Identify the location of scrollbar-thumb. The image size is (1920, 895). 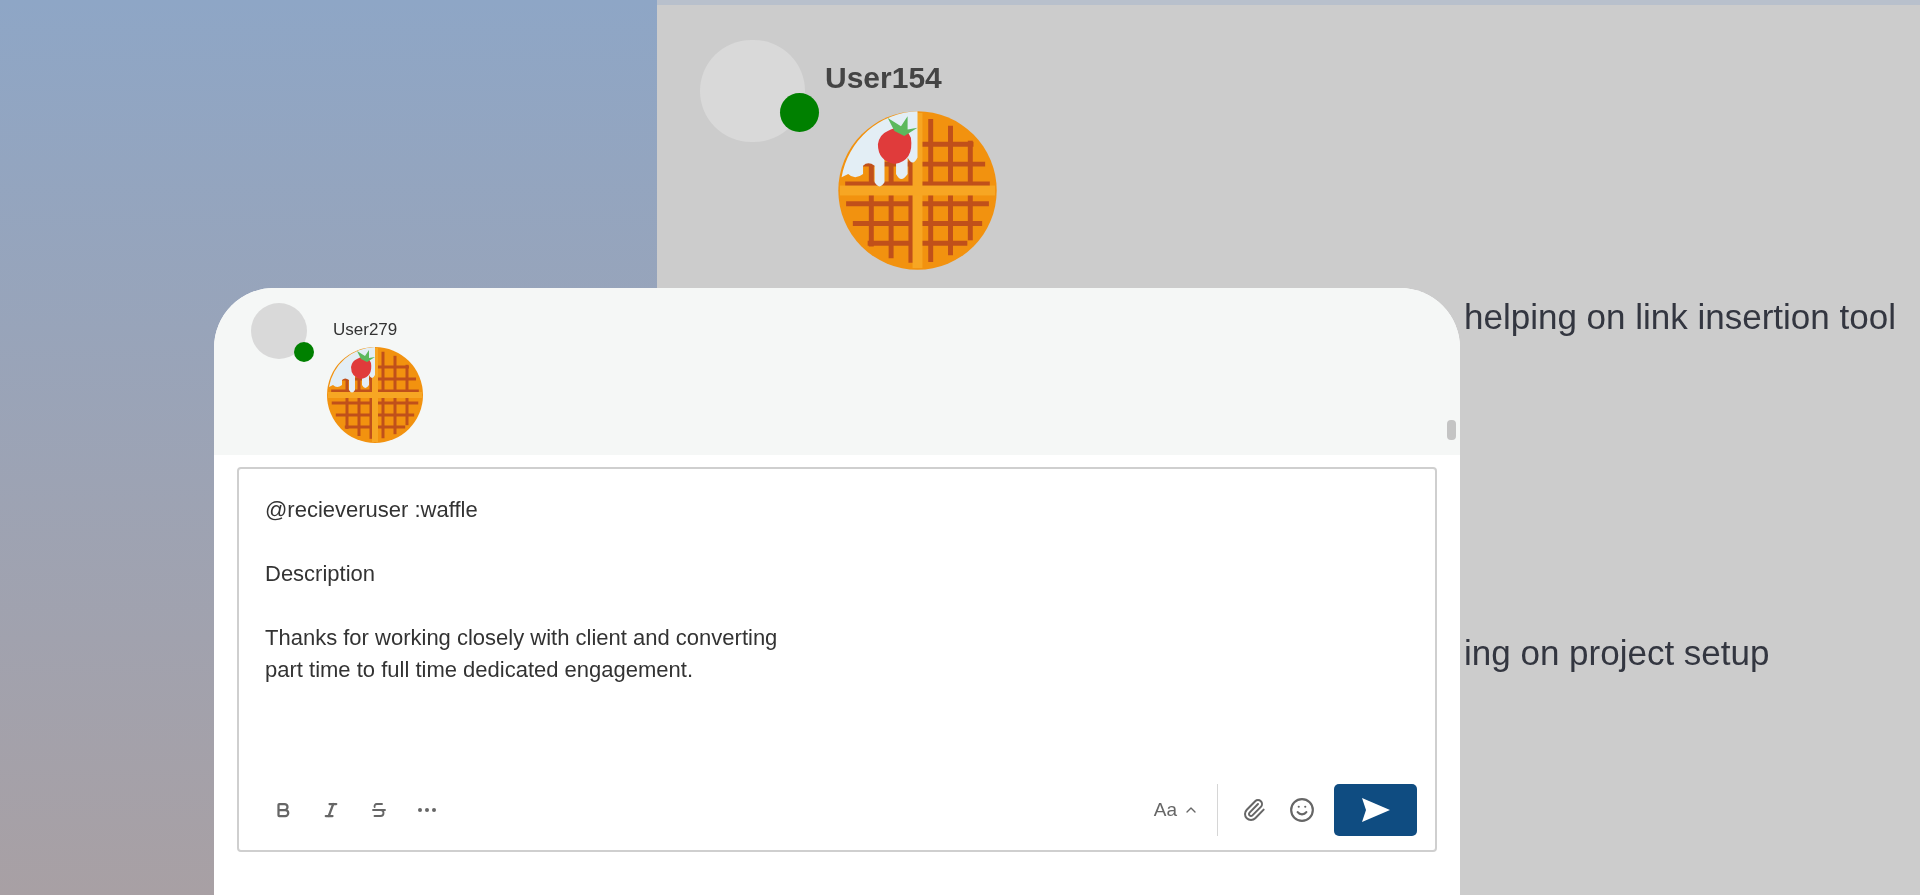
(1451, 430).